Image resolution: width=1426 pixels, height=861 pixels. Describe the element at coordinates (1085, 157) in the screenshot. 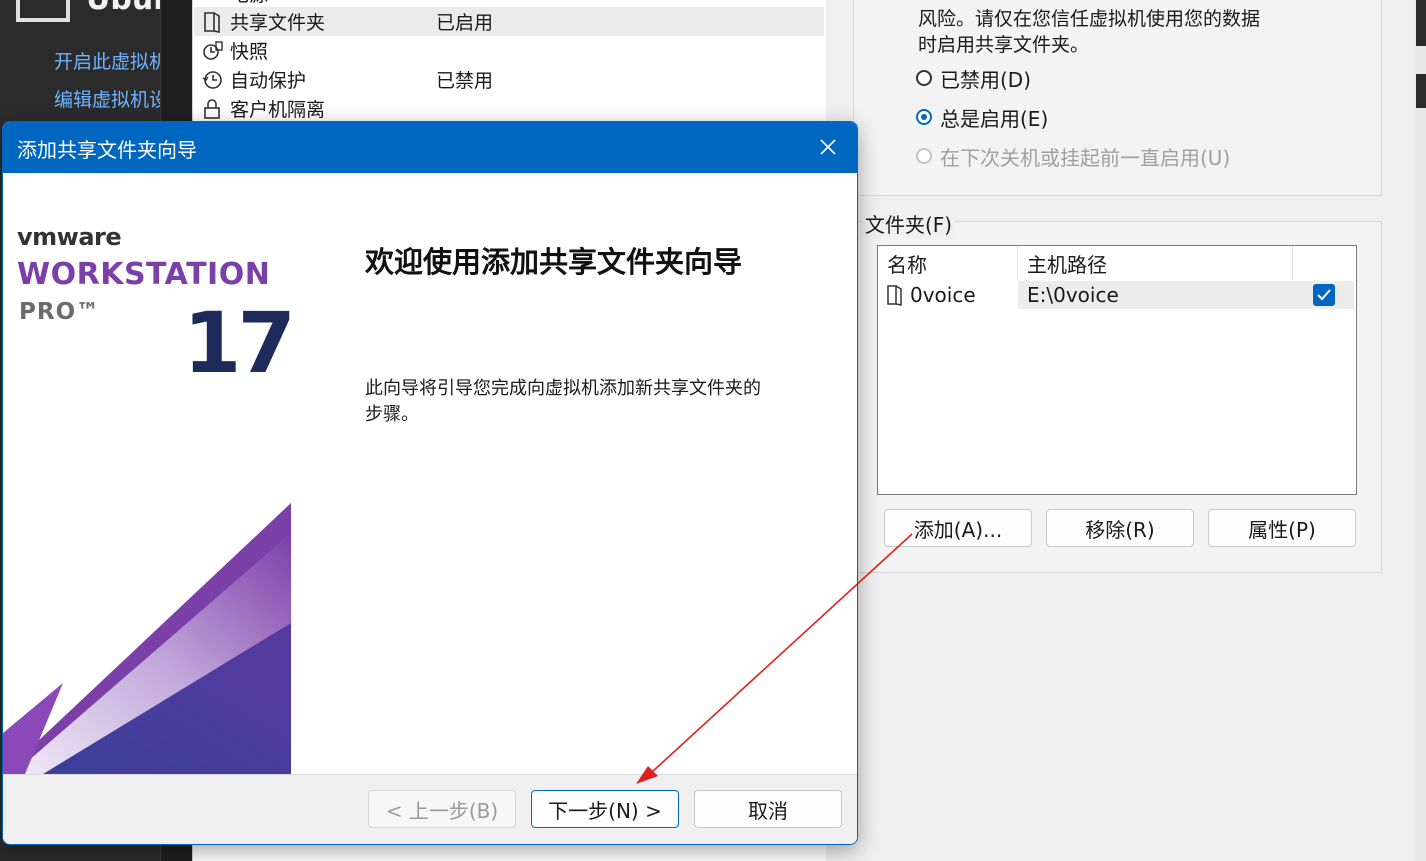

I see `radio-label: 在下次关机或挂起前一直启用(U)` at that location.